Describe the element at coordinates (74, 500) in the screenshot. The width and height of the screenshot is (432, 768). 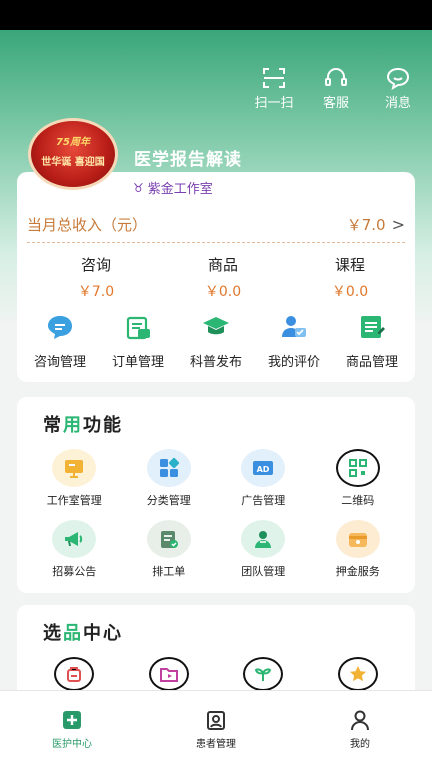
I see `function-label: 工作室管理` at that location.